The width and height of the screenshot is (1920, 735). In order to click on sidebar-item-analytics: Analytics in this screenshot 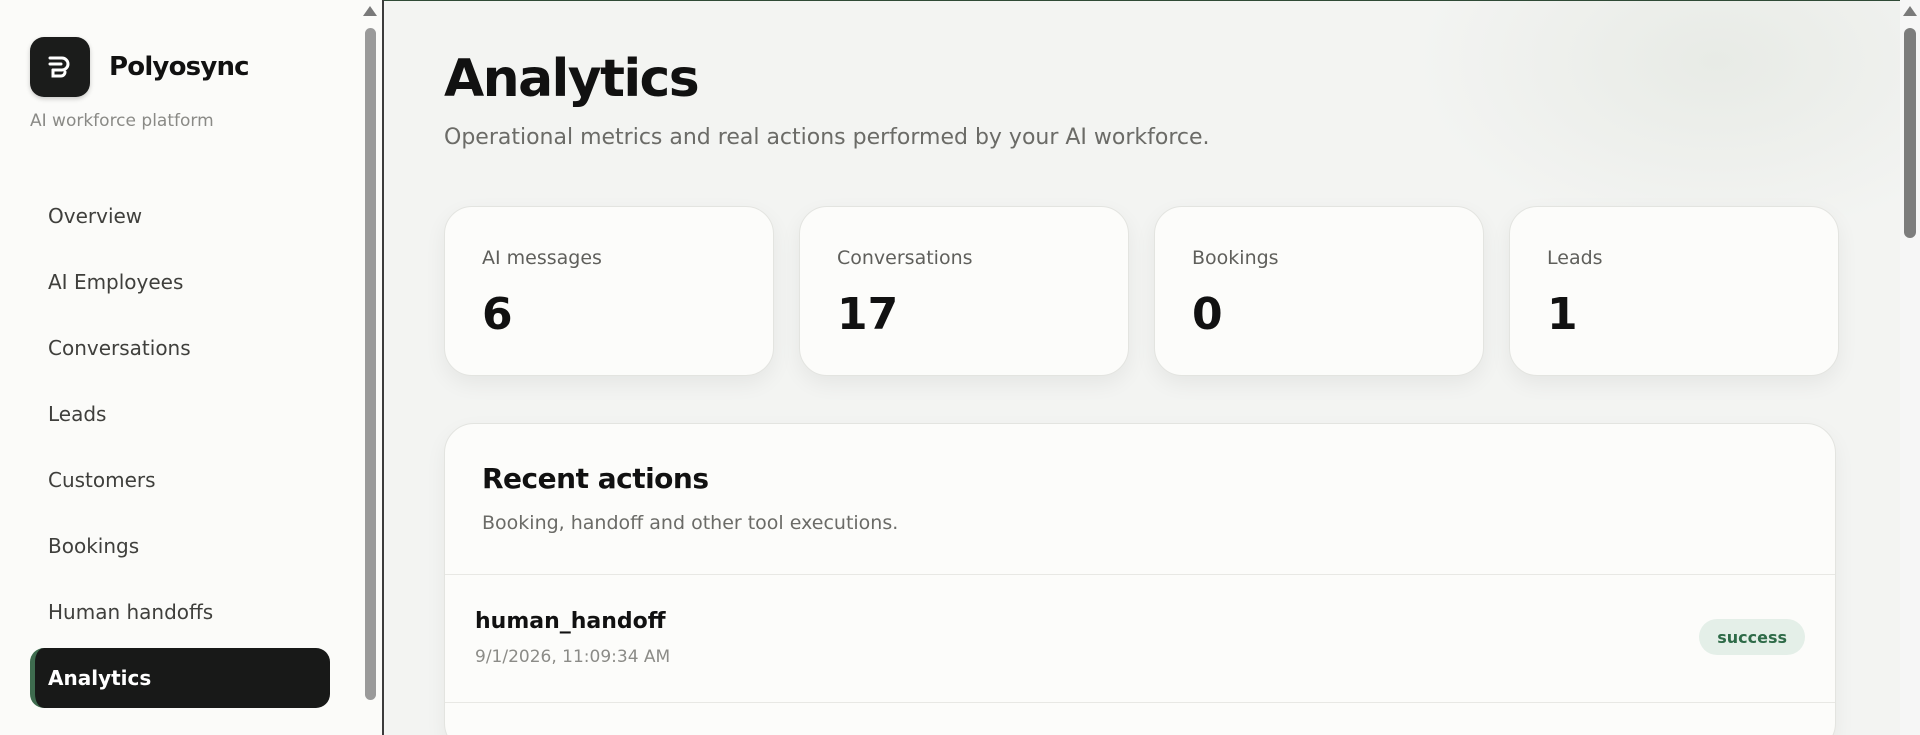, I will do `click(180, 678)`.